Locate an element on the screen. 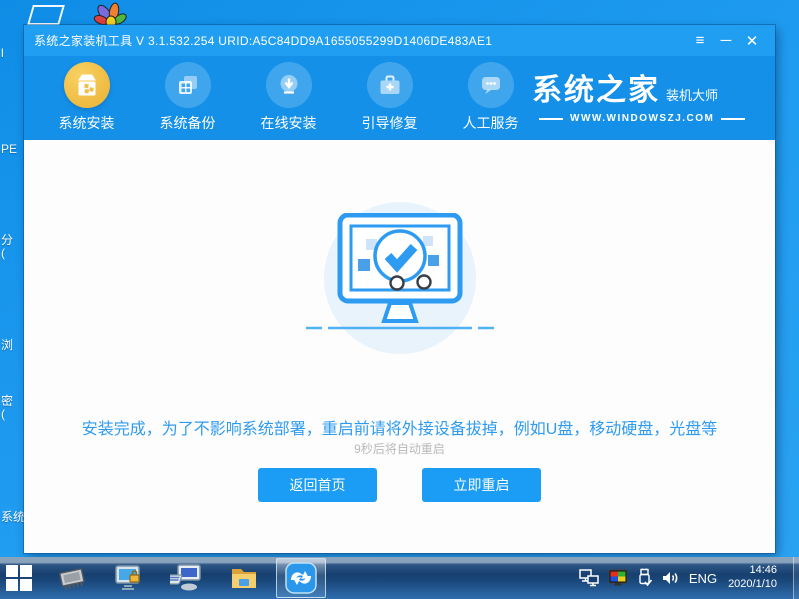  restart-countdown: 9秒后将自动重启 is located at coordinates (399, 449).